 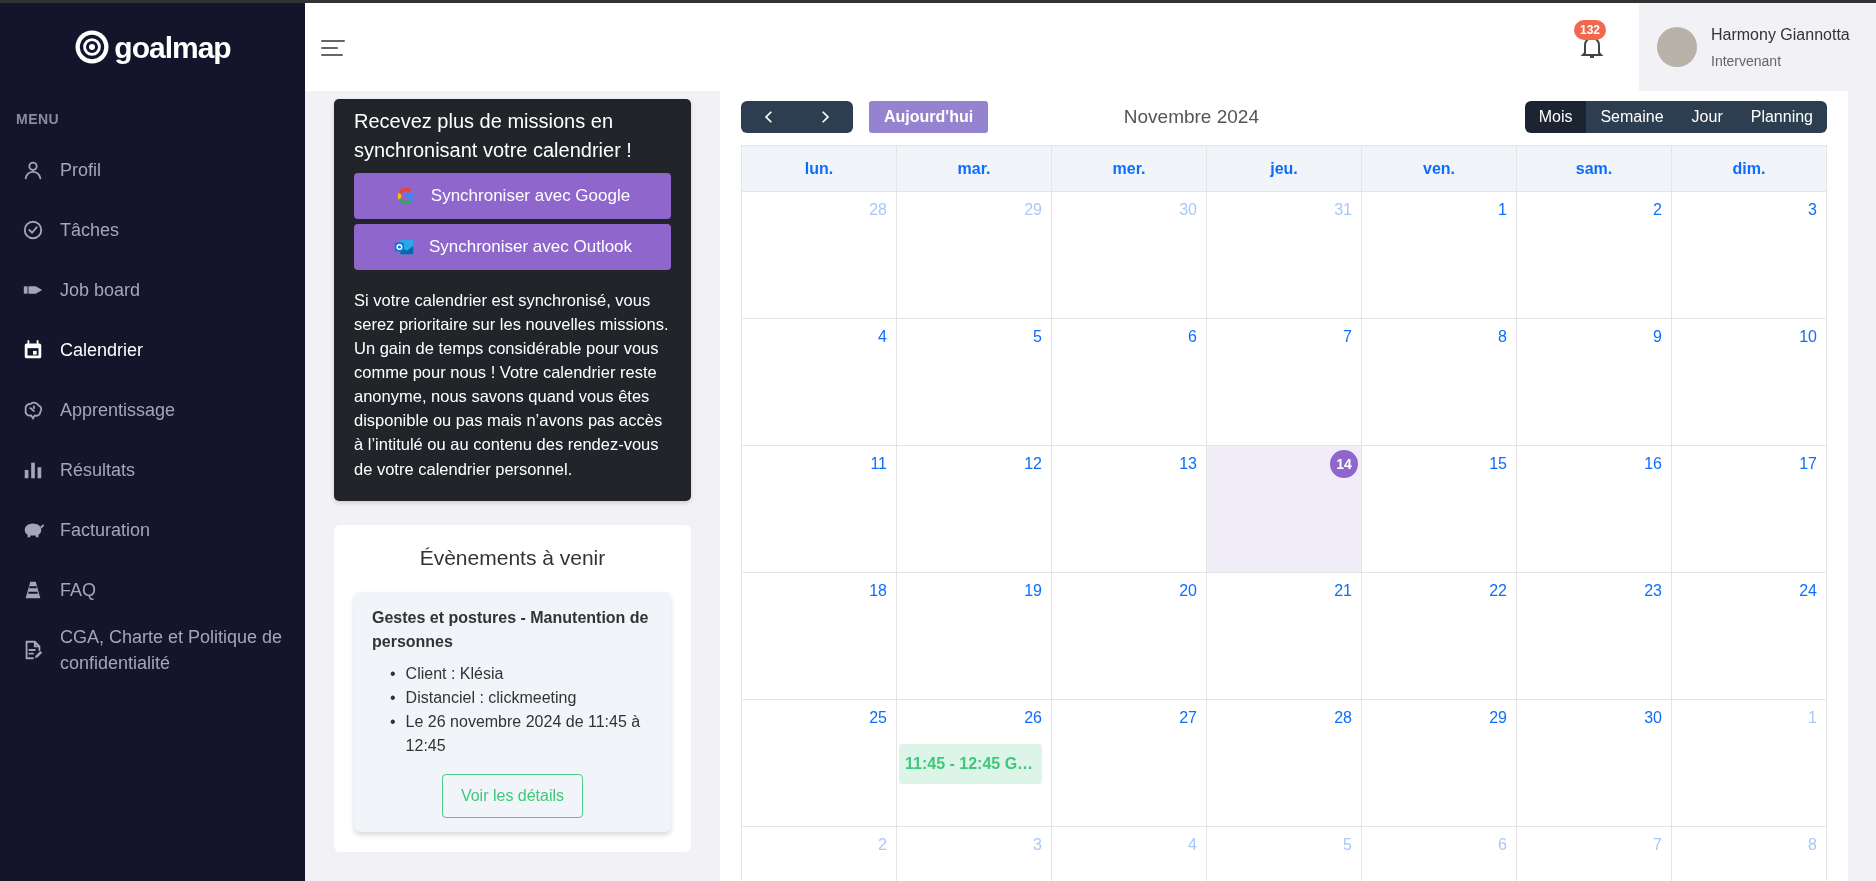 I want to click on day-number: 21, so click(x=1343, y=591).